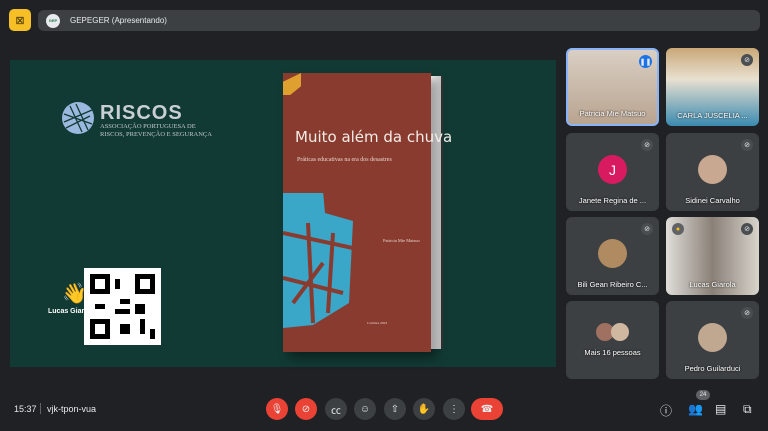 This screenshot has height=431, width=768. I want to click on gepeger-logo: GEP, so click(53, 20).